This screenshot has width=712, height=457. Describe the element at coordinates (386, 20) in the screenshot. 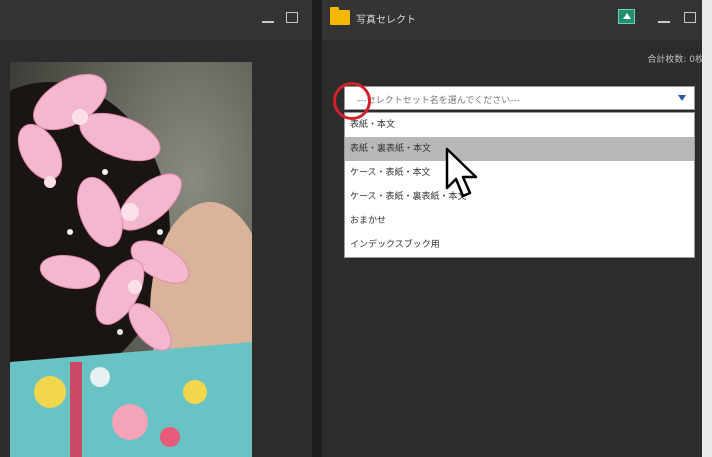

I see `panel-title: 写真セレクト` at that location.